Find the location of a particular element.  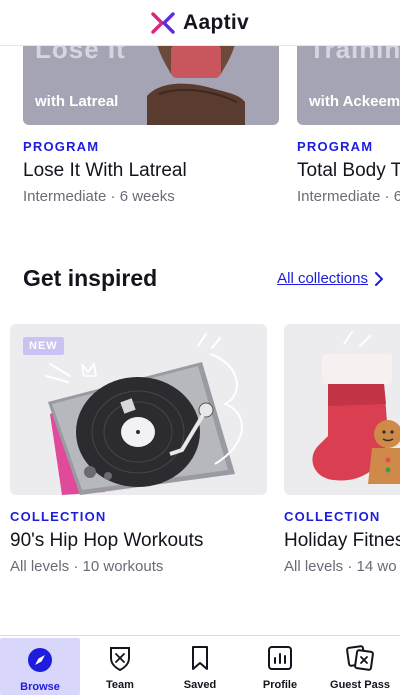

tab-browse: Browse is located at coordinates (40, 666).